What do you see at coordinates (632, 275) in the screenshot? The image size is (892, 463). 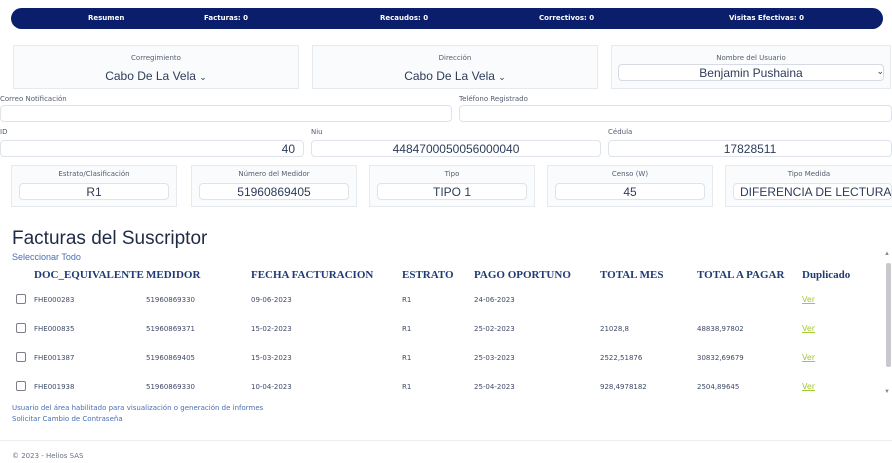 I see `header-total-mes: TOTAL MES` at bounding box center [632, 275].